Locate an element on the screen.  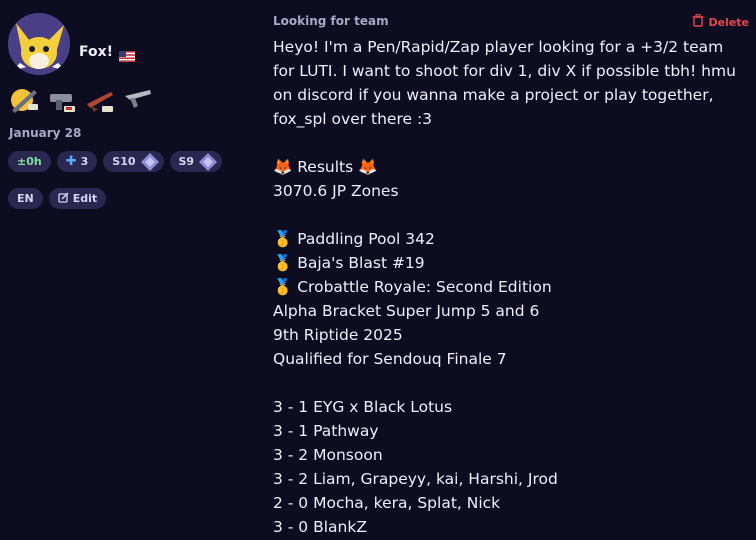
edit-label: Edit is located at coordinates (85, 198).